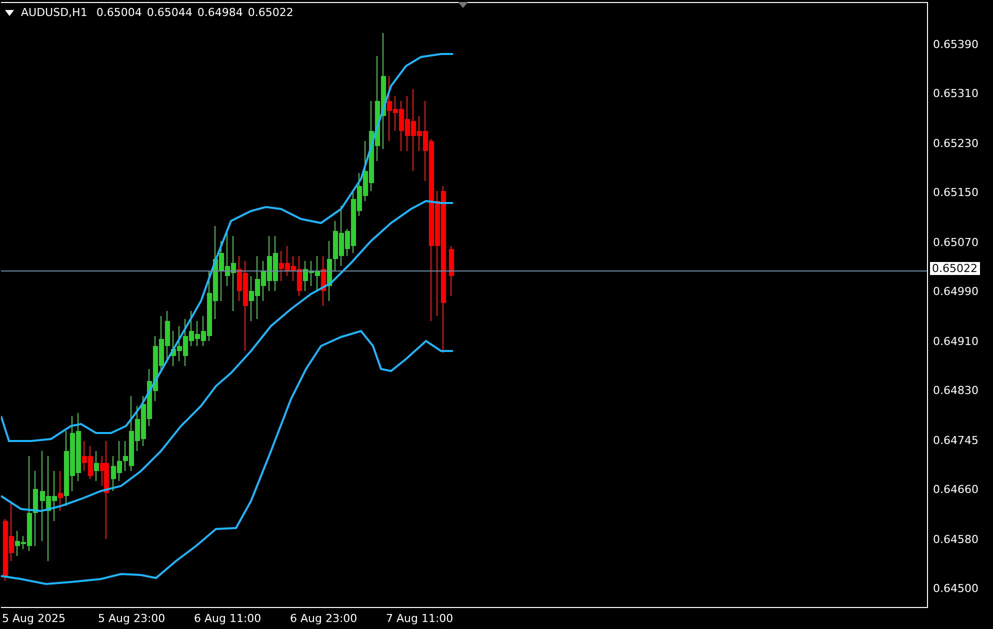  What do you see at coordinates (955, 489) in the screenshot?
I see `price-label: 0.64660` at bounding box center [955, 489].